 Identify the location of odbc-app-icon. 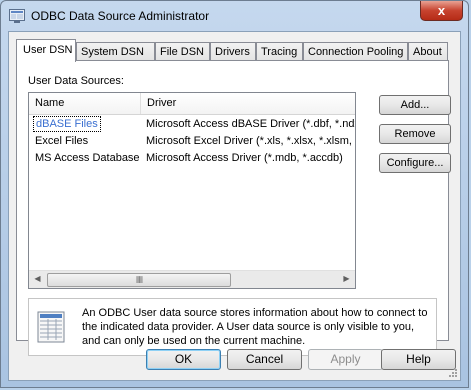
(17, 16).